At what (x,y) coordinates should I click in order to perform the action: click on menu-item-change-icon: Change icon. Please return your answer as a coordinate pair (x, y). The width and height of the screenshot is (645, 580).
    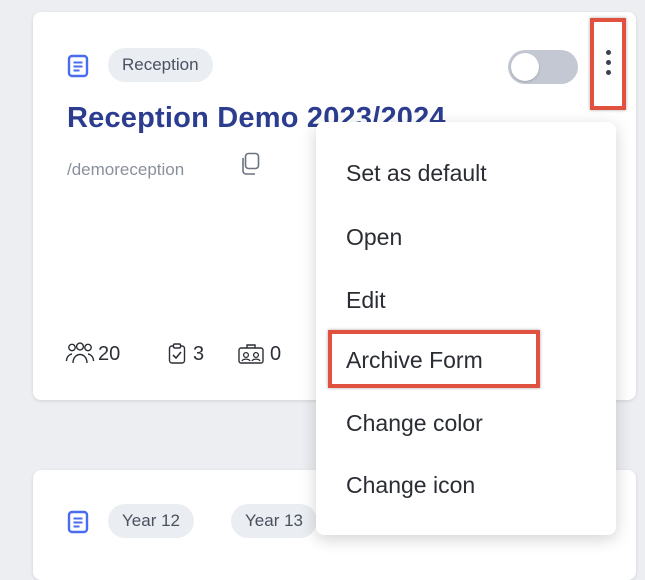
    Looking at the image, I should click on (410, 485).